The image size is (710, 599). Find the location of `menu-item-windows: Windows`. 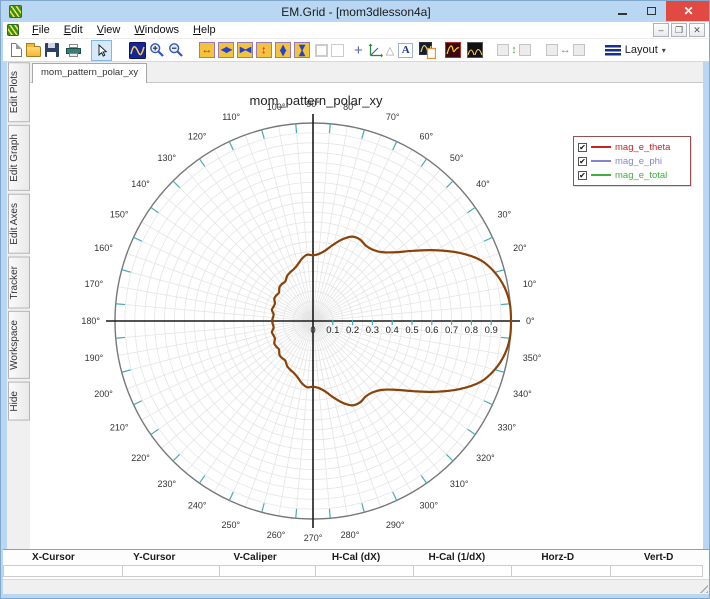

menu-item-windows: Windows is located at coordinates (156, 30).